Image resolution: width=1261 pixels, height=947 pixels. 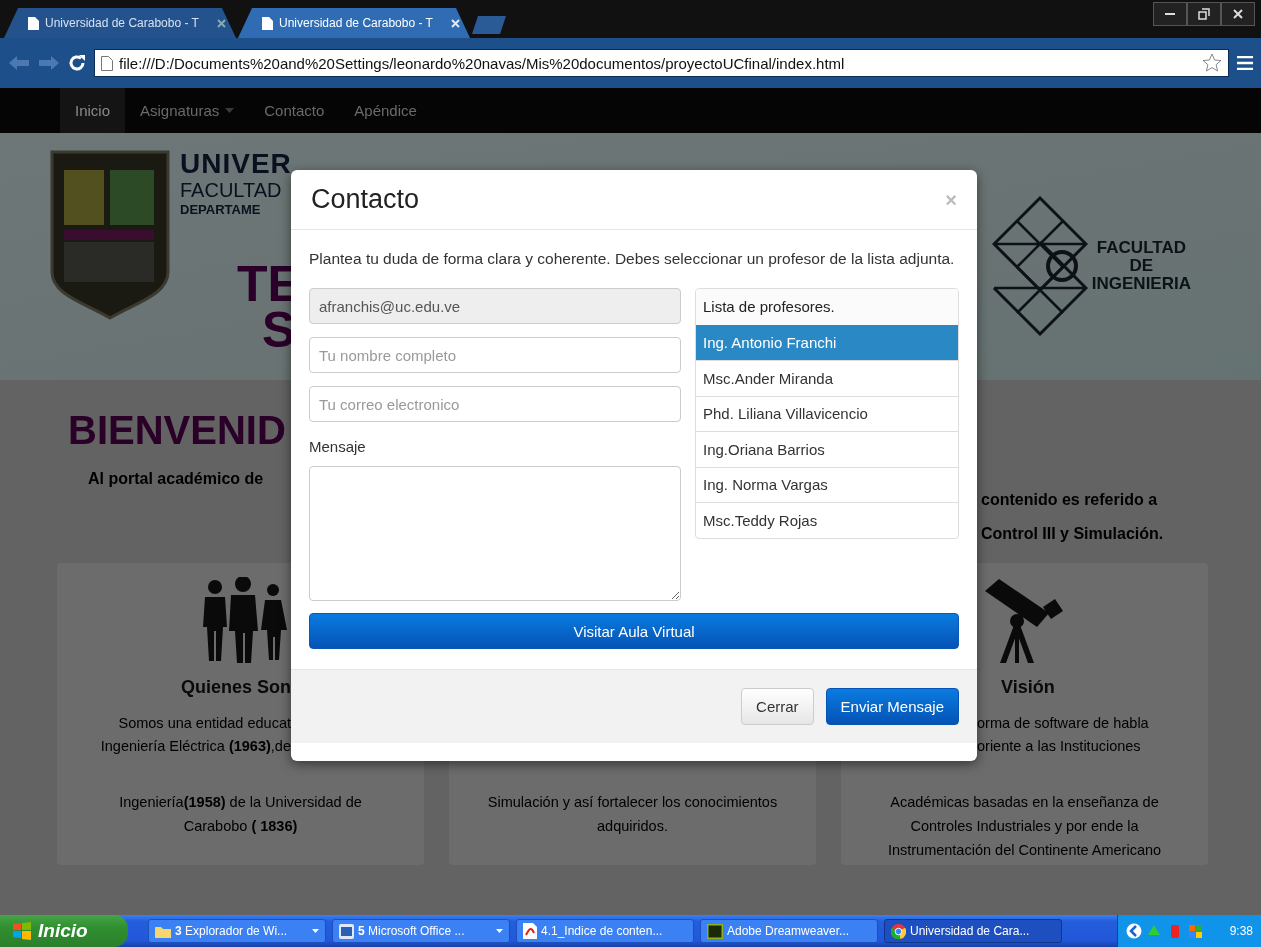 I want to click on welcome-text: Control III y Simulación., so click(x=1073, y=534).